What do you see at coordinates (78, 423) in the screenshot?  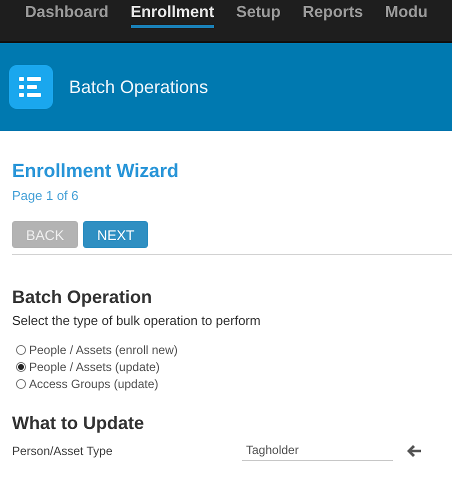 I see `section-heading: What to Update` at bounding box center [78, 423].